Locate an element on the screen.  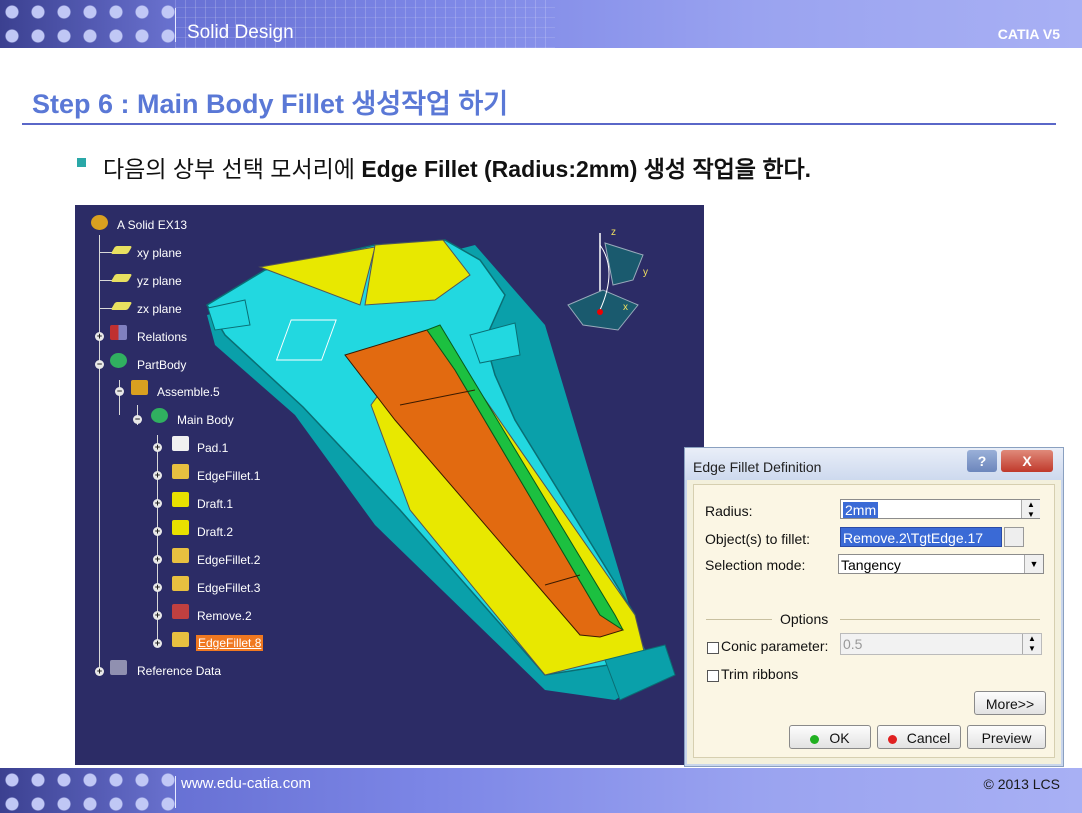
tree-item-main-body: Main Body is located at coordinates (205, 420).